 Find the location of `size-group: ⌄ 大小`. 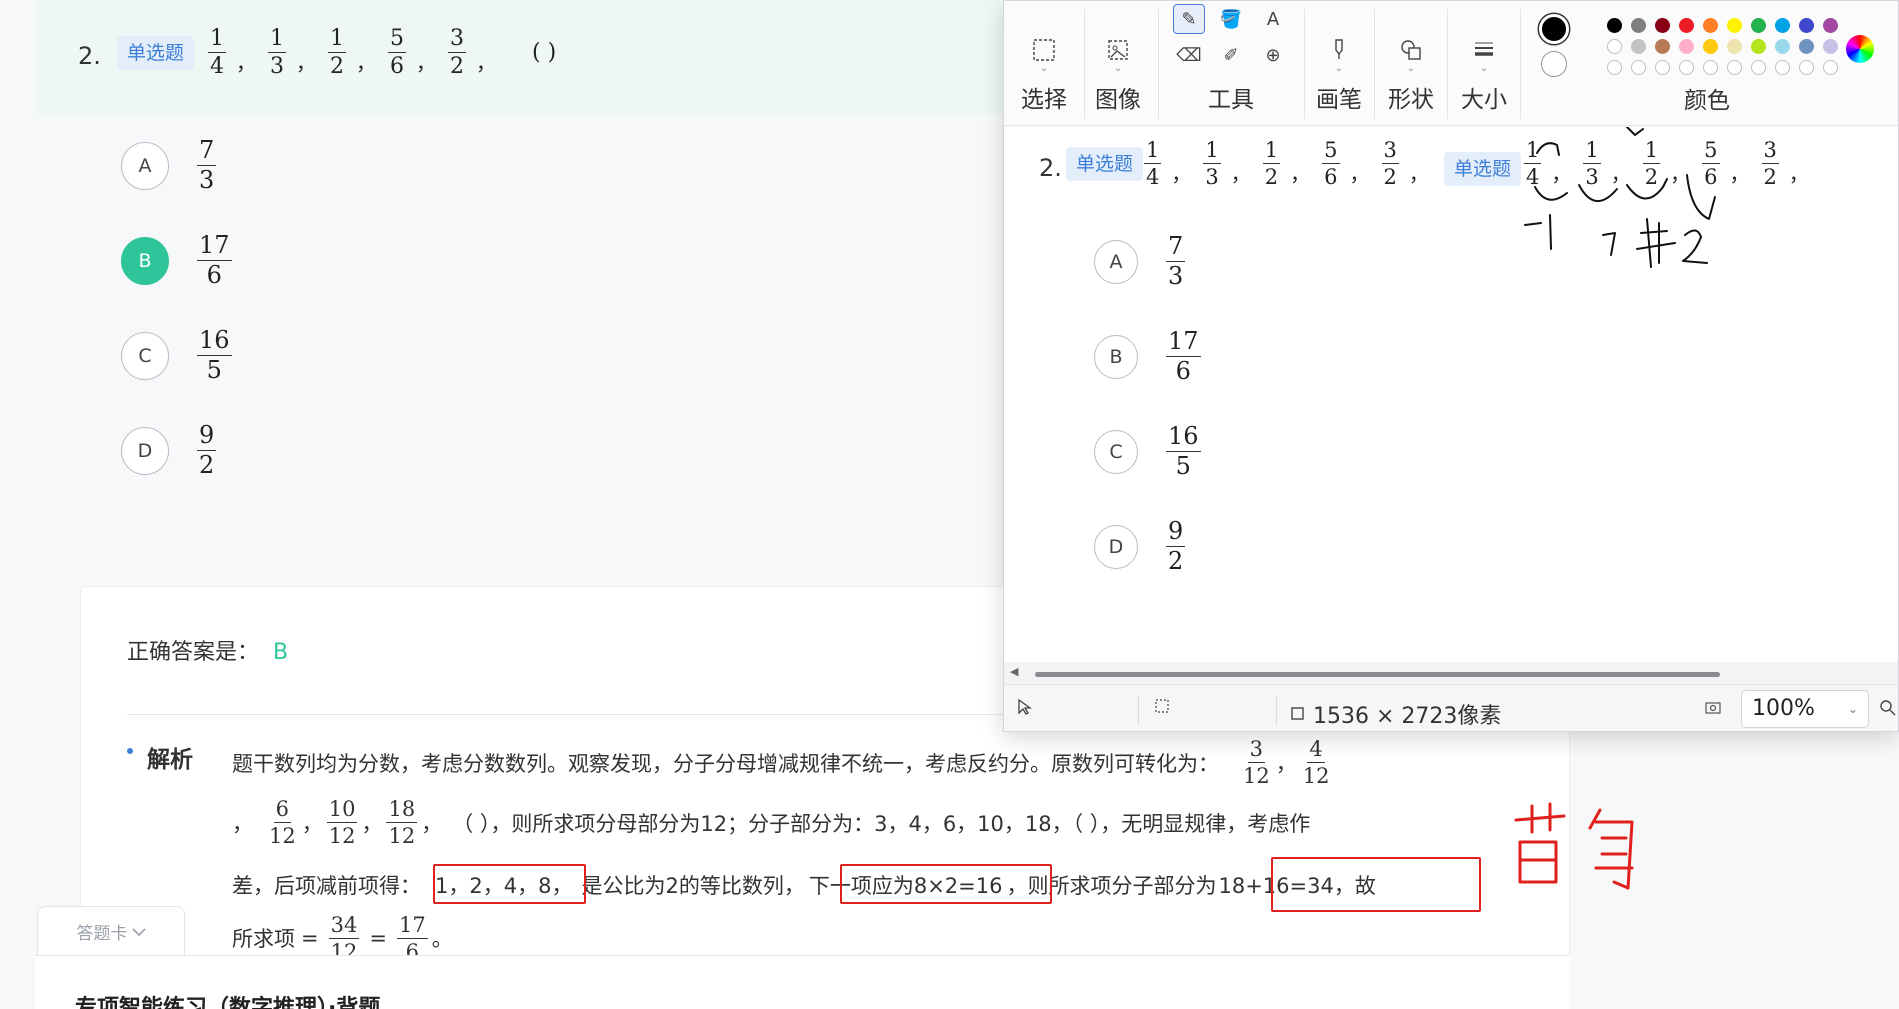

size-group: ⌄ 大小 is located at coordinates (1484, 63).